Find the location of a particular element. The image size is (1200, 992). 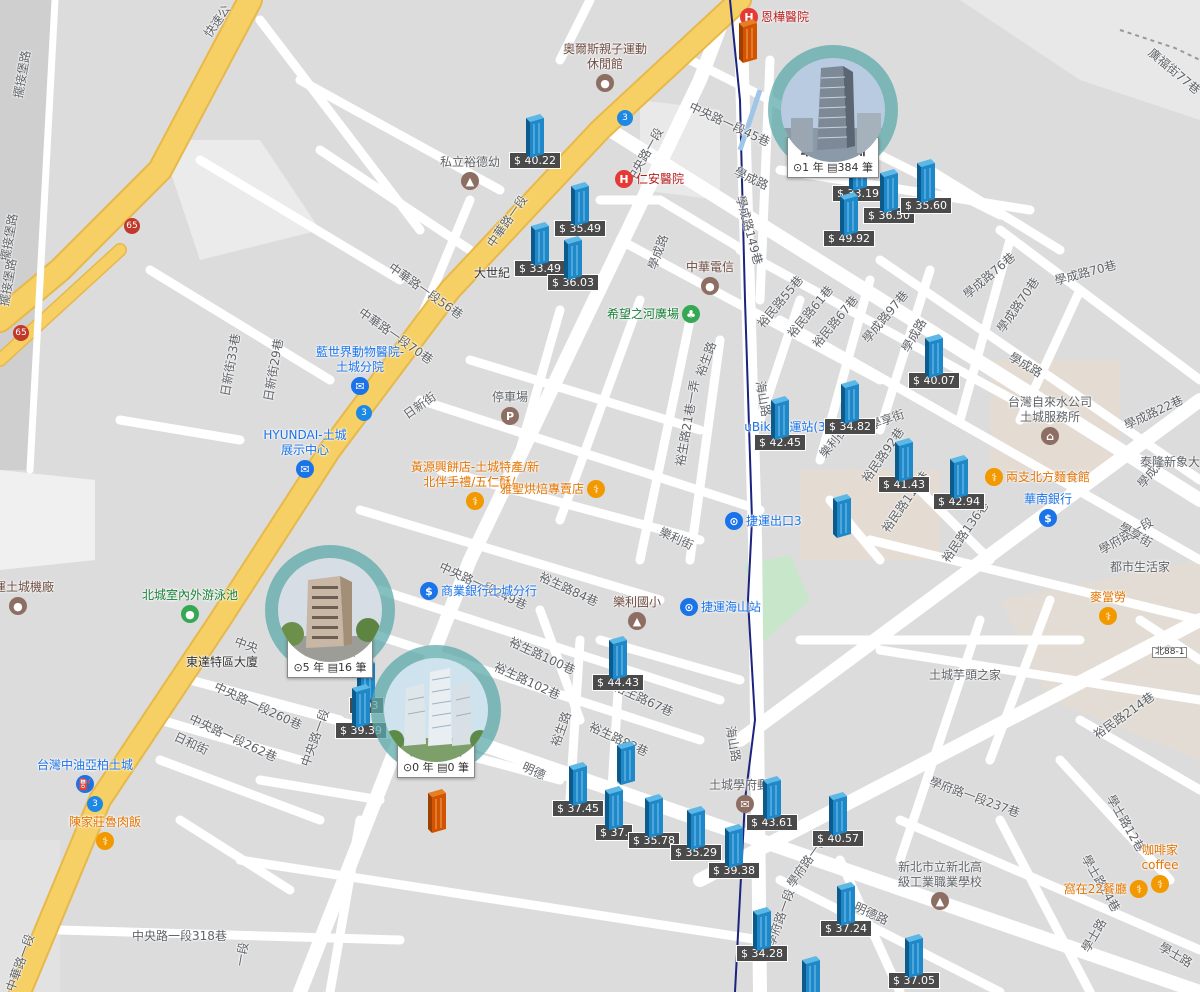

price-marker: $ 40.22 is located at coordinates (535, 139).